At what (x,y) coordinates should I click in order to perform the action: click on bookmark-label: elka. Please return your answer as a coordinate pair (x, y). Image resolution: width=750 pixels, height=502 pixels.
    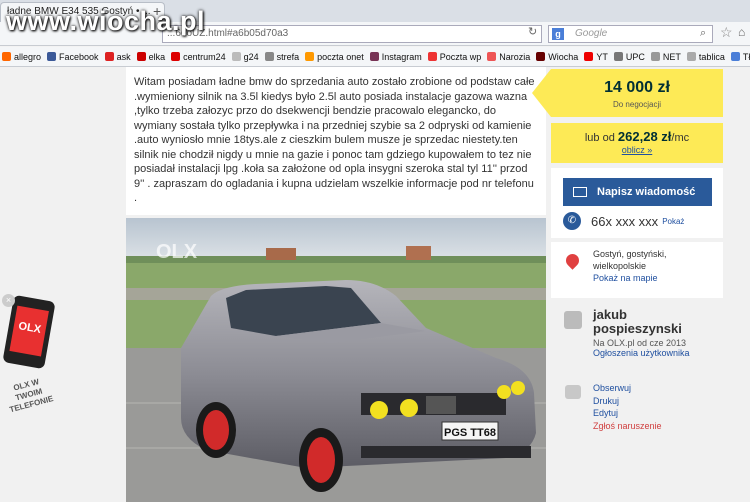
    Looking at the image, I should click on (157, 56).